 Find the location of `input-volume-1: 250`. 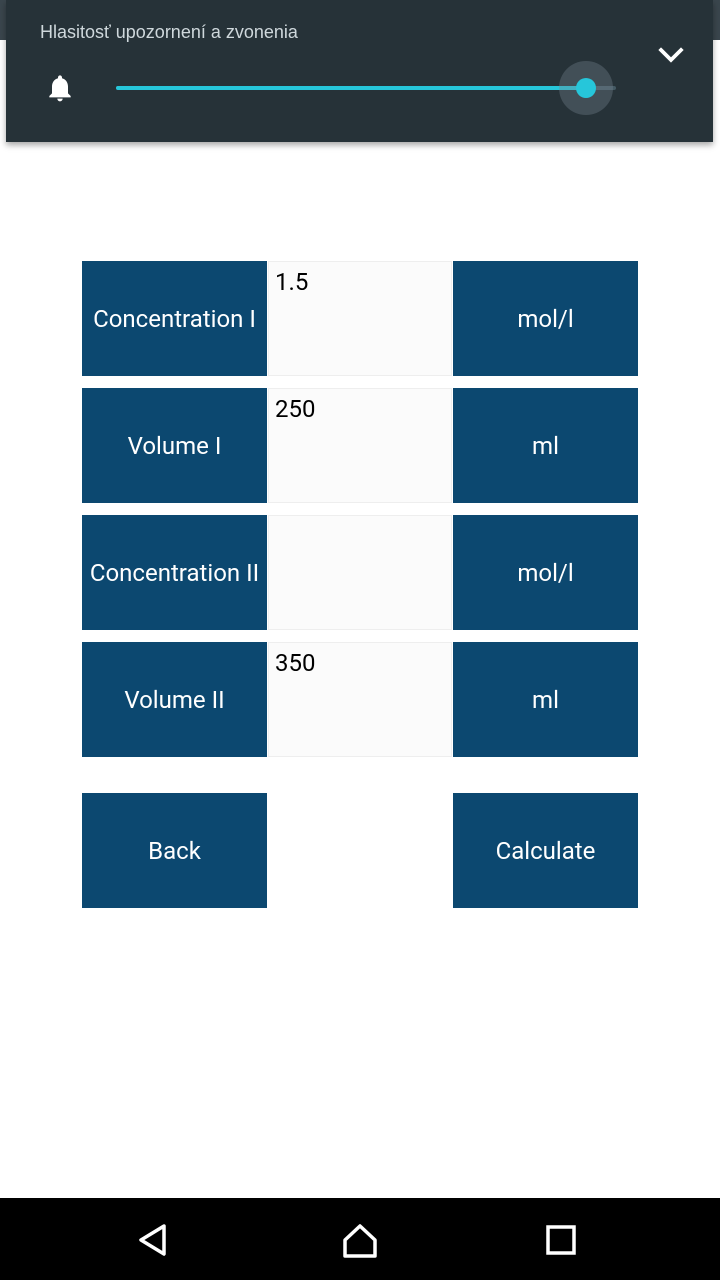

input-volume-1: 250 is located at coordinates (360, 445).